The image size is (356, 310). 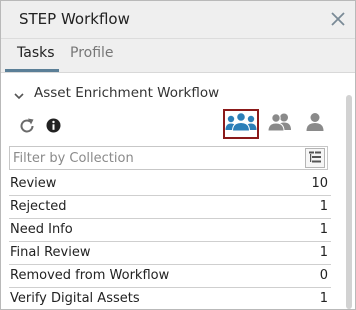 I want to click on two-users-icon, so click(x=280, y=124).